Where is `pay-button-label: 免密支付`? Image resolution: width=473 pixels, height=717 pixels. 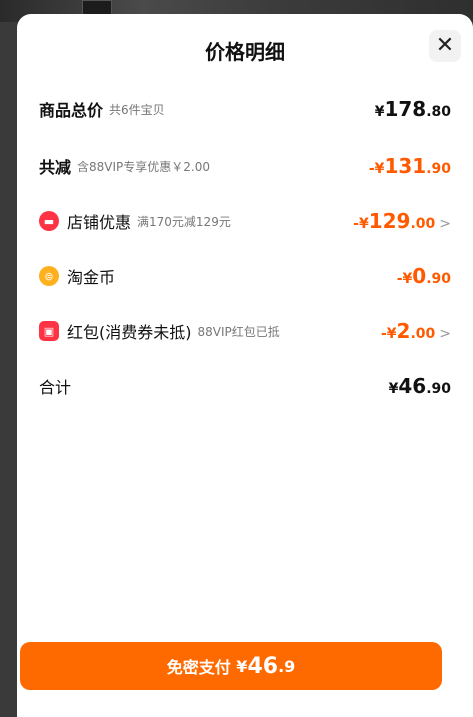 pay-button-label: 免密支付 is located at coordinates (198, 667).